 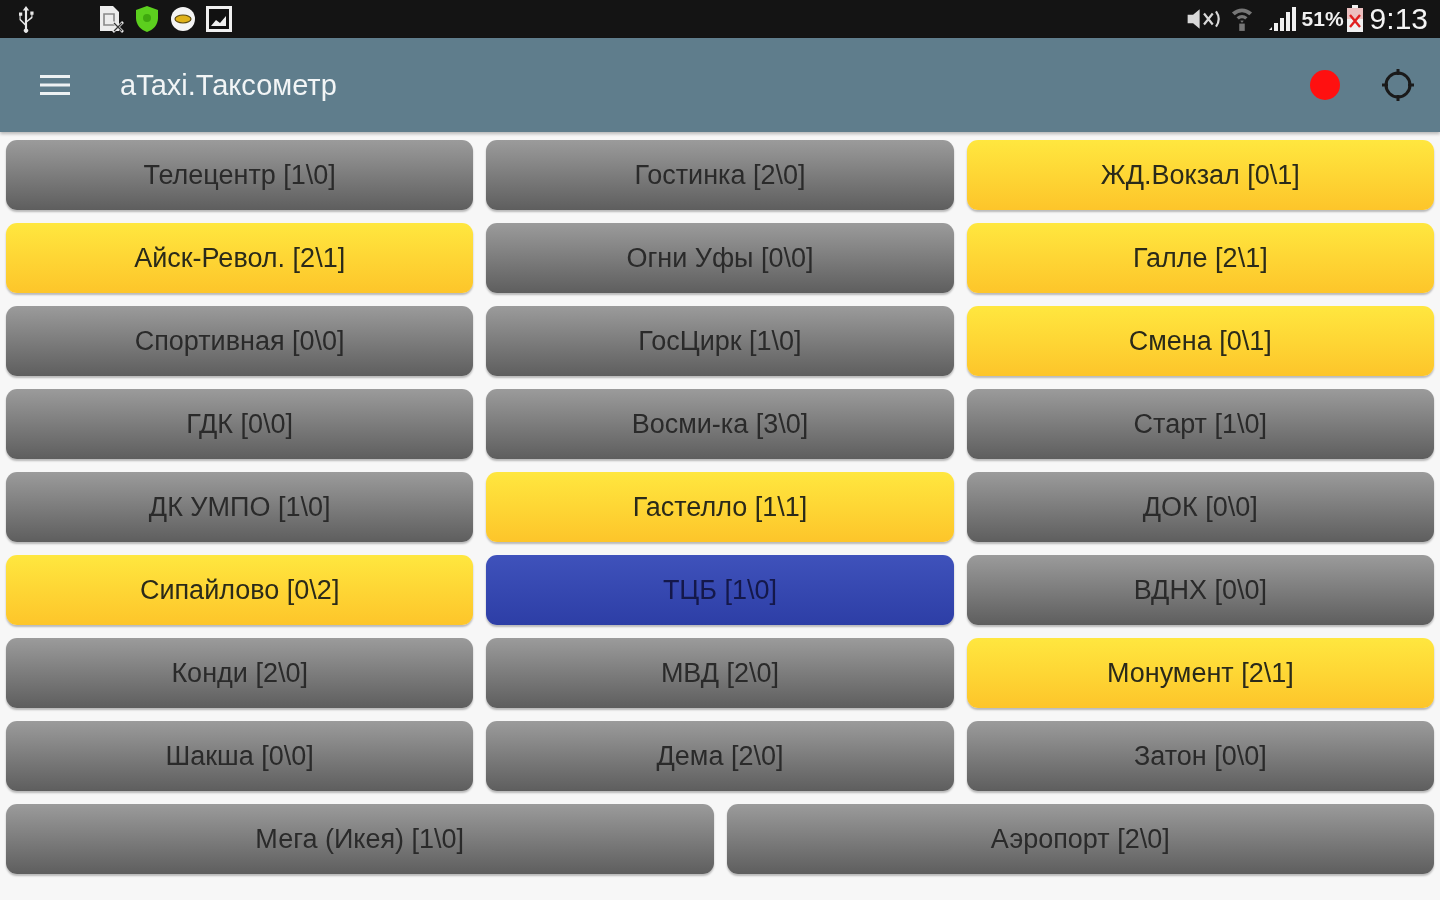 What do you see at coordinates (55, 85) in the screenshot?
I see `menu-icon` at bounding box center [55, 85].